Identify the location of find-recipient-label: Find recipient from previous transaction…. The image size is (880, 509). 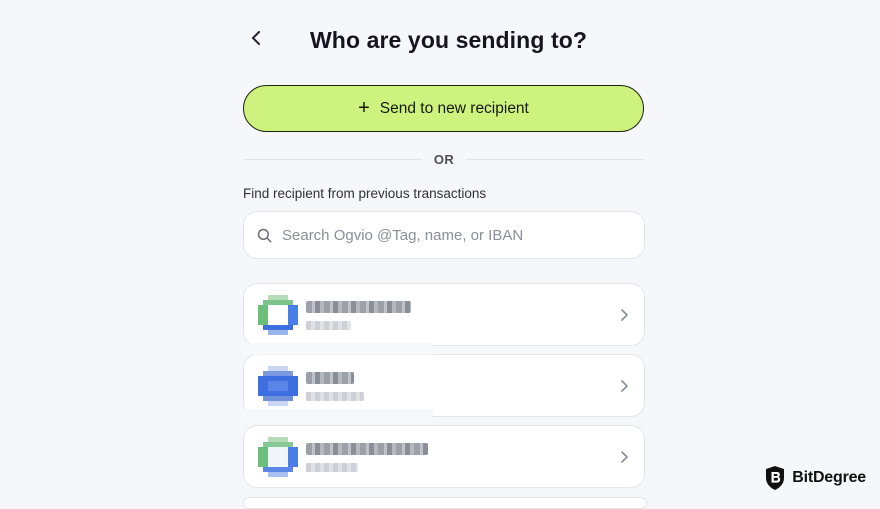
(365, 193).